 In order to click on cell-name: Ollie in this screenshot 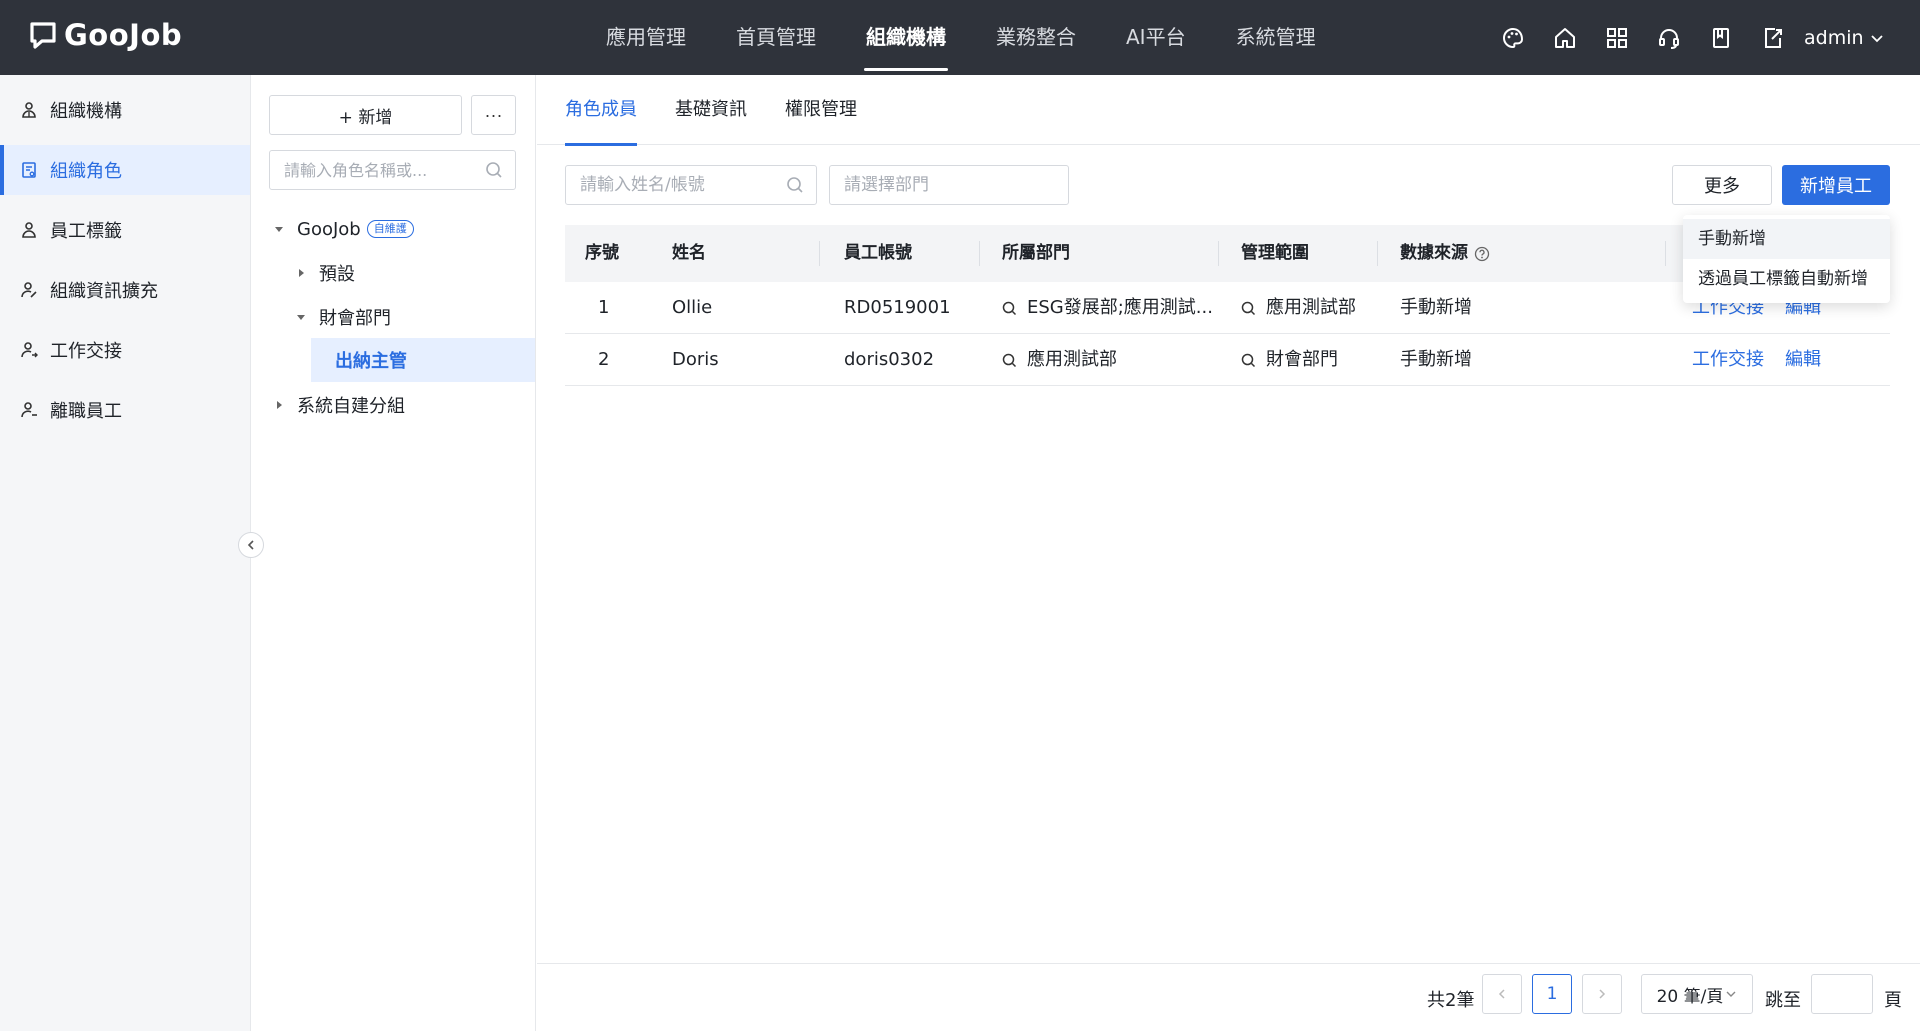, I will do `click(692, 307)`.